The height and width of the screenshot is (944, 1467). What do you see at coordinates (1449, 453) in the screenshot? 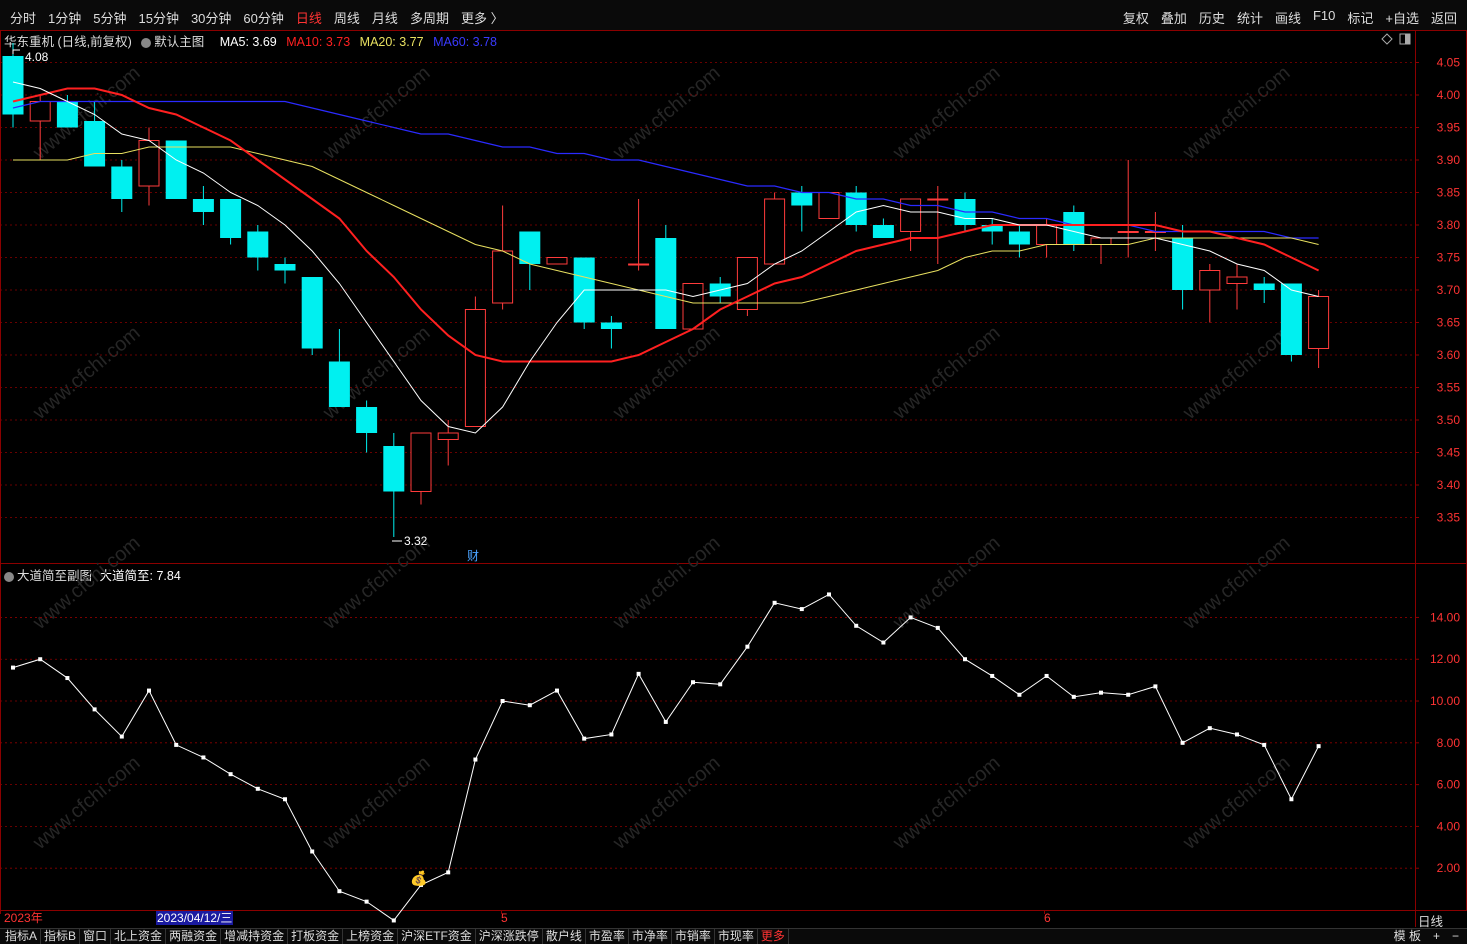
I see `y-tick-label: 3.45` at bounding box center [1449, 453].